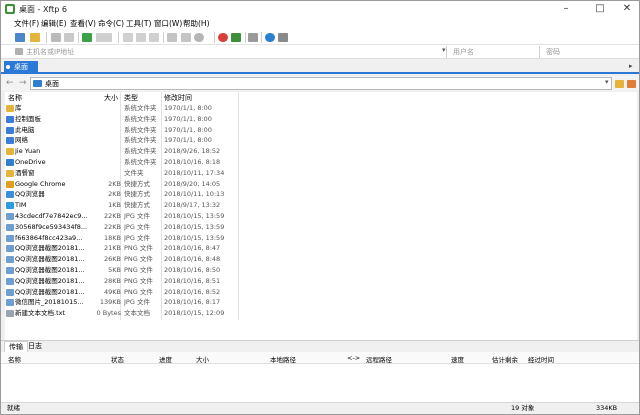 The image size is (640, 415). I want to click on new-folder-icon, so click(631, 84).